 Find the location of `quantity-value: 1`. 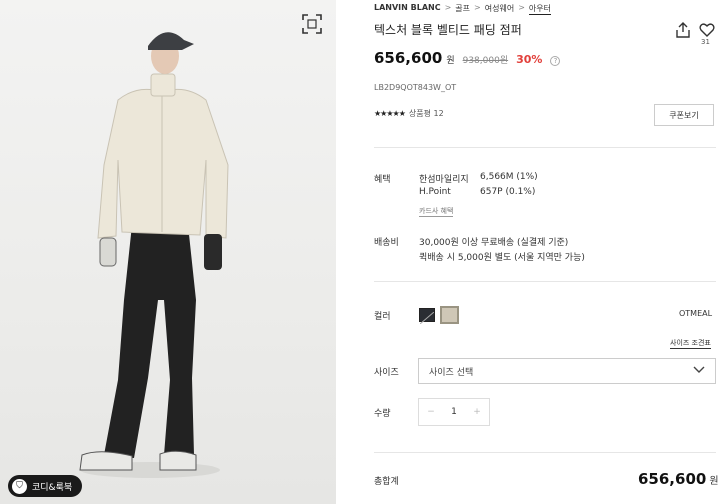

quantity-value: 1 is located at coordinates (454, 412).